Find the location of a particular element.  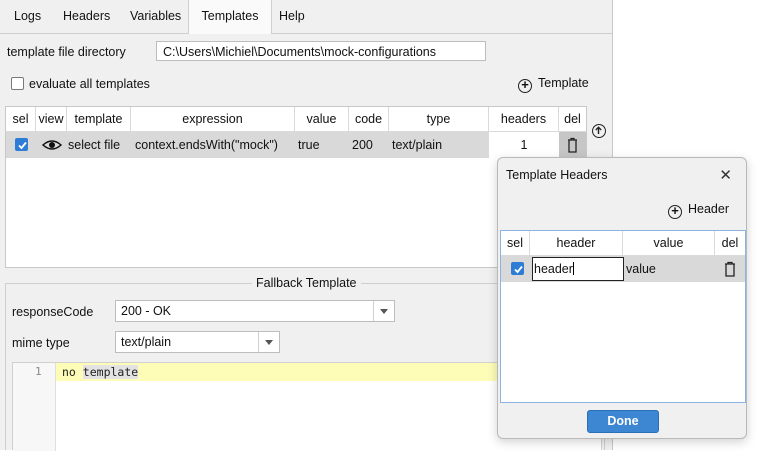

column-header-view: view is located at coordinates (51, 119).